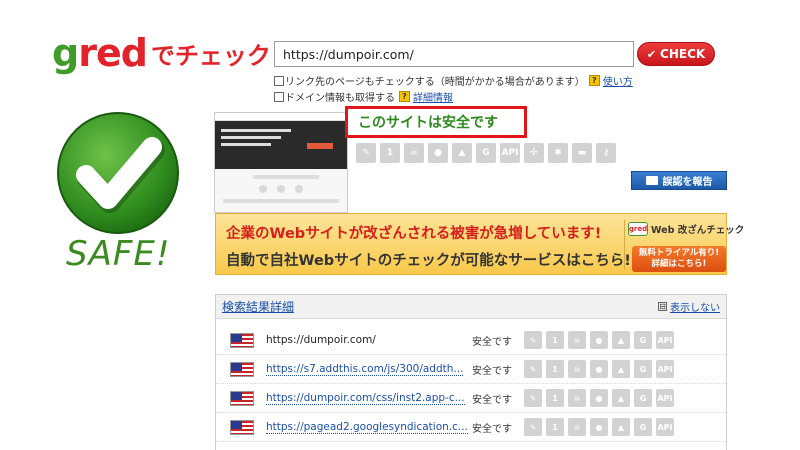 This screenshot has width=800, height=450. What do you see at coordinates (695, 306) in the screenshot?
I see `hide-link: 表示しない` at bounding box center [695, 306].